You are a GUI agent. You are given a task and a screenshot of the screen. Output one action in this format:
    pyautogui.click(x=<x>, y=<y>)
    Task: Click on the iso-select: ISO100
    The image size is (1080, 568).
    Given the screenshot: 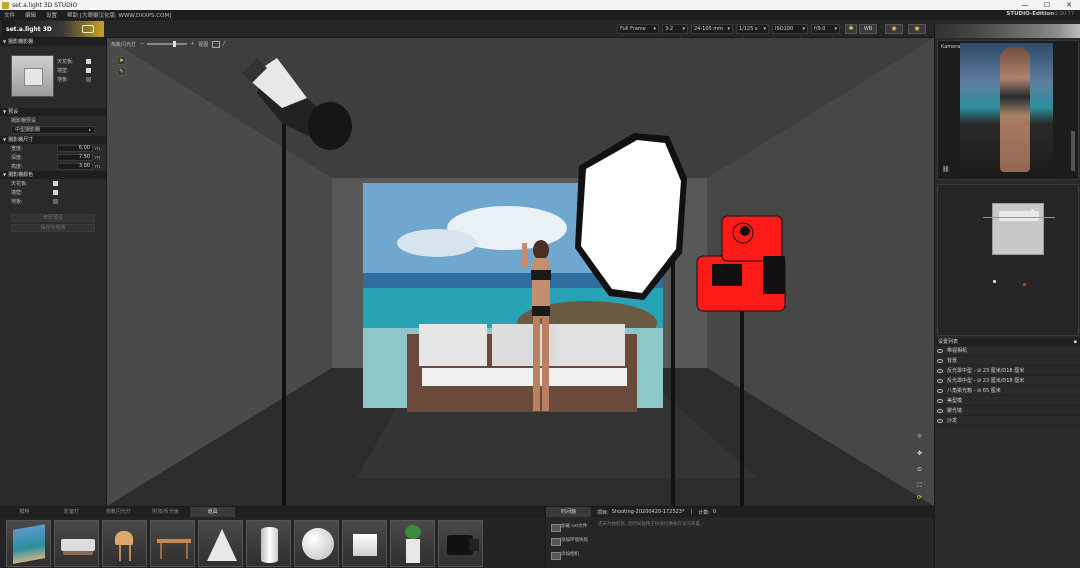 What is the action you would take?
    pyautogui.click(x=790, y=29)
    